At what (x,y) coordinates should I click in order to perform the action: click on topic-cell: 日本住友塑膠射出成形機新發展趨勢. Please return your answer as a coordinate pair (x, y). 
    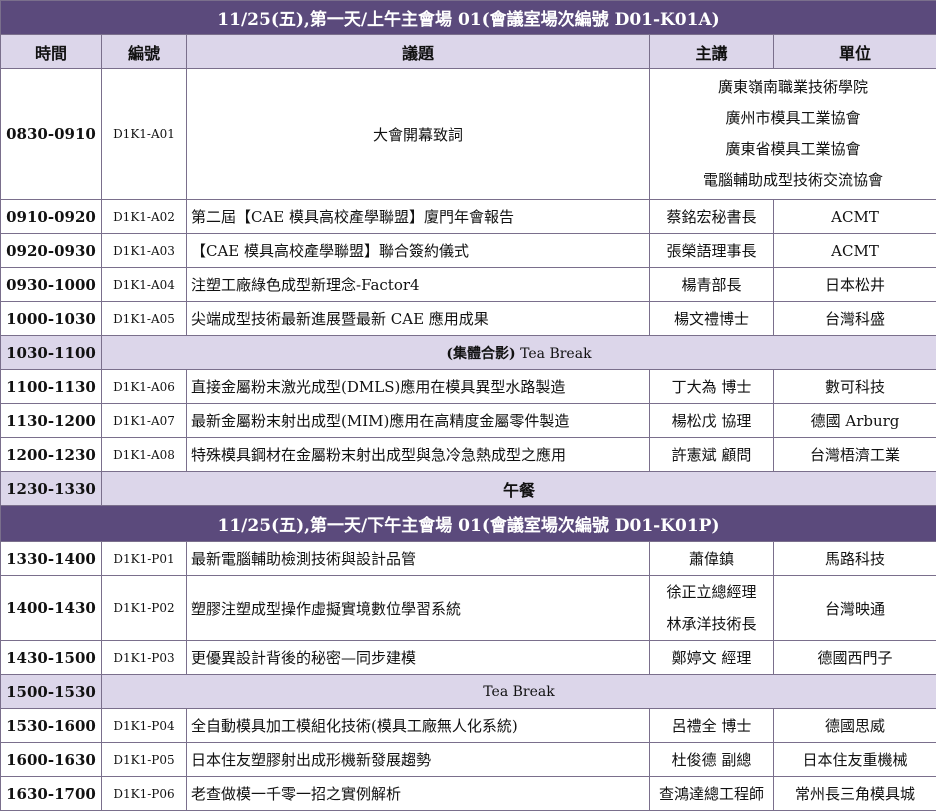
    Looking at the image, I should click on (418, 760).